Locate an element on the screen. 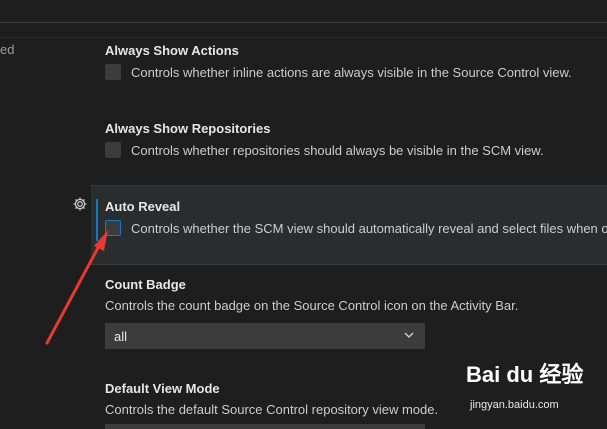 This screenshot has height=429, width=607. editor-top-bar is located at coordinates (303, 11).